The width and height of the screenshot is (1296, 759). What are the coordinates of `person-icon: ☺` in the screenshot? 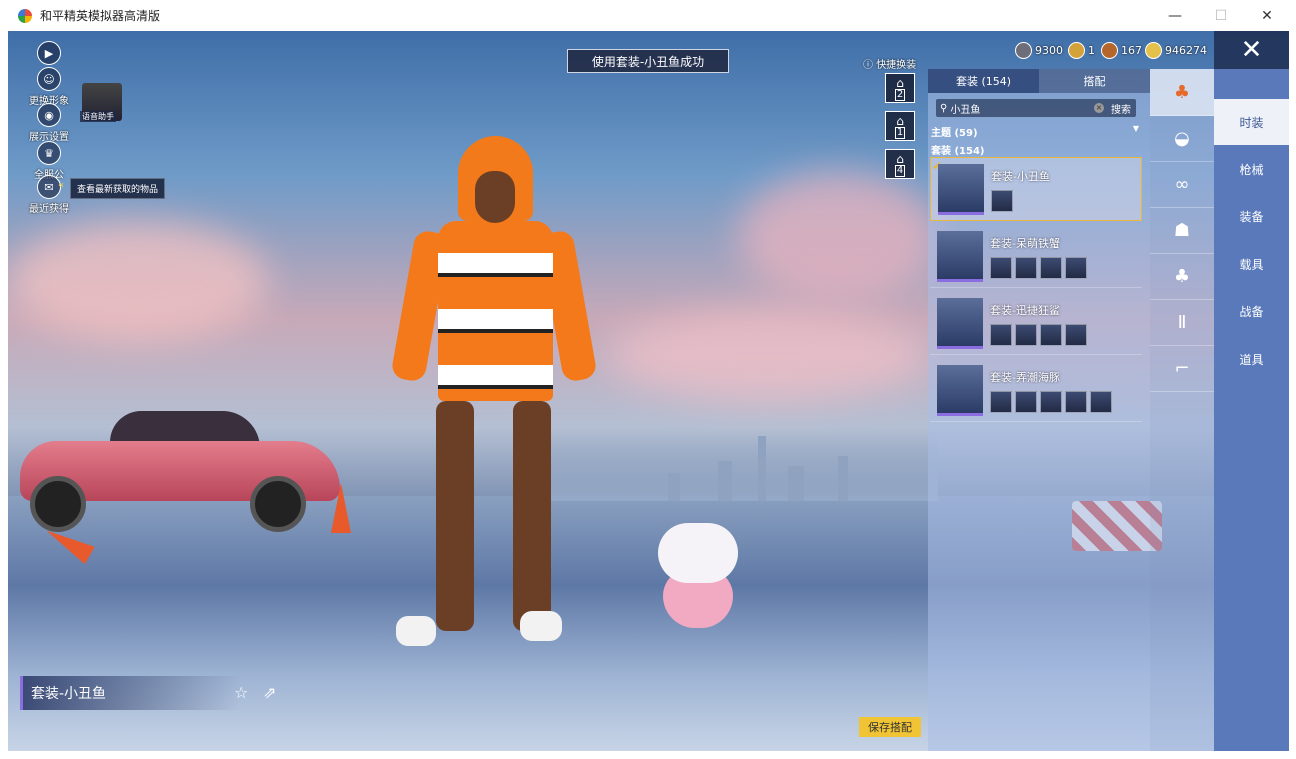 It's located at (49, 79).